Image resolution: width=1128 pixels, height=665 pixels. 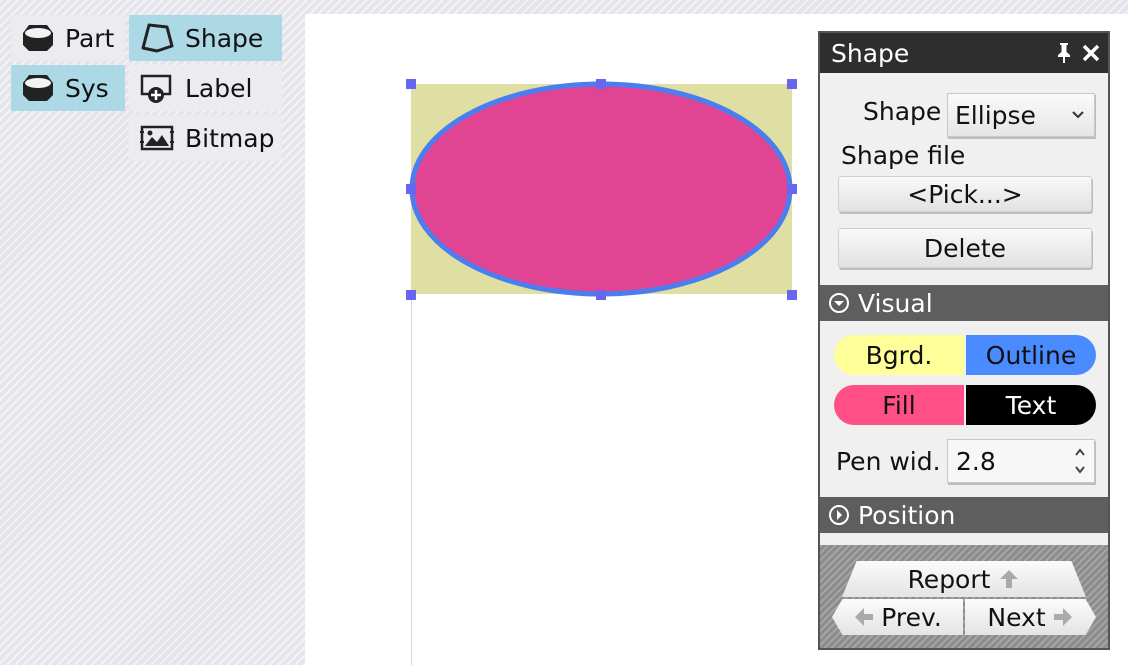 What do you see at coordinates (911, 617) in the screenshot?
I see `prev-label: Prev.` at bounding box center [911, 617].